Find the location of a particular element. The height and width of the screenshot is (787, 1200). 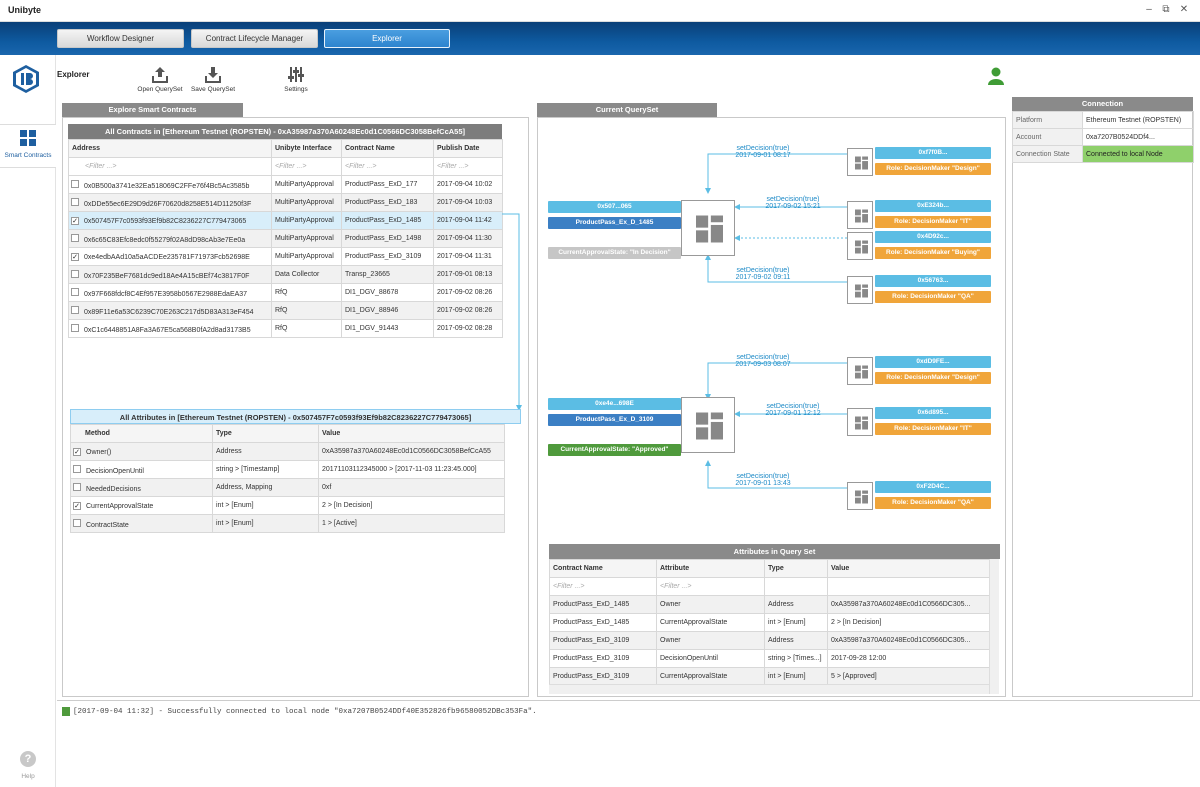

column-header: Unibyte Interface is located at coordinates (306, 148).